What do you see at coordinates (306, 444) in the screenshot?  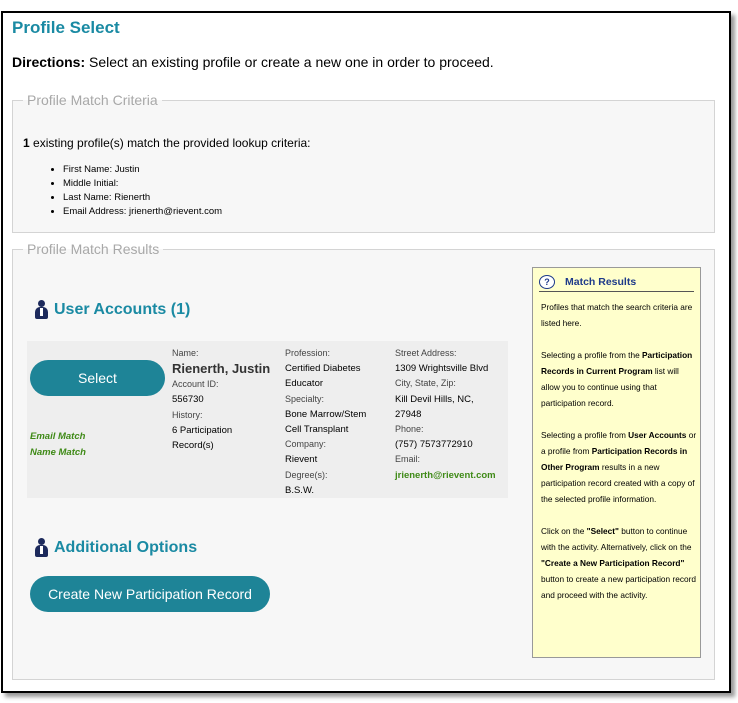 I see `company-label: Company:` at bounding box center [306, 444].